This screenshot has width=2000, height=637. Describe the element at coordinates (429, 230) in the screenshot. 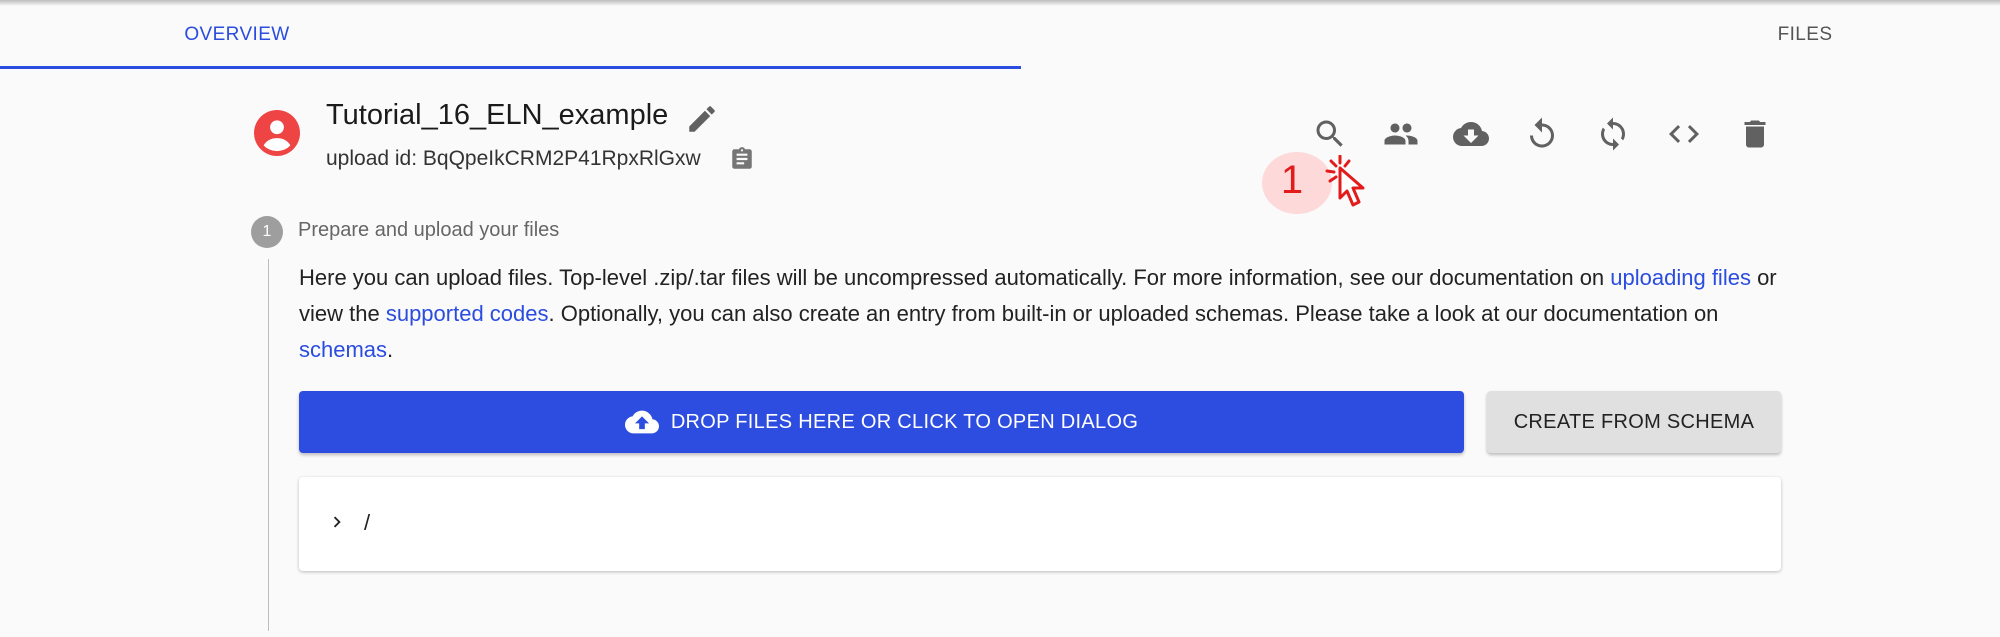

I see `step-label: Prepare and upload your files` at that location.